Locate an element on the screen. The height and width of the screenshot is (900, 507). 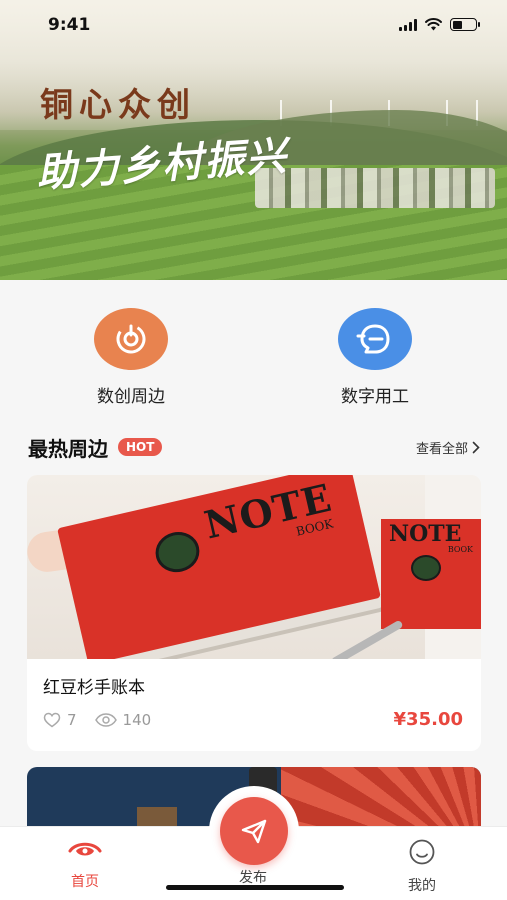
view-count-value: 140 is located at coordinates (137, 720).